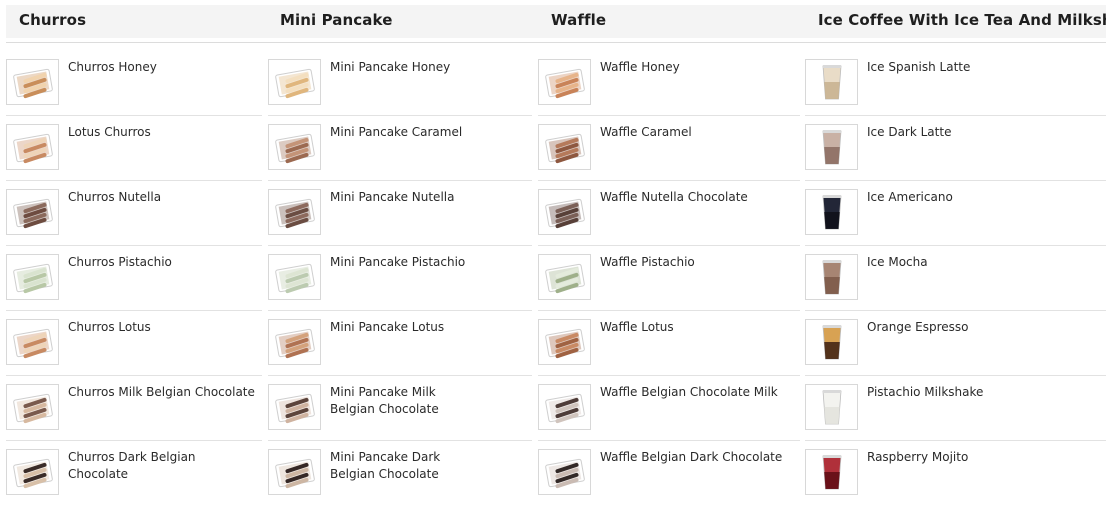  I want to click on waffle-honey-icon, so click(564, 82).